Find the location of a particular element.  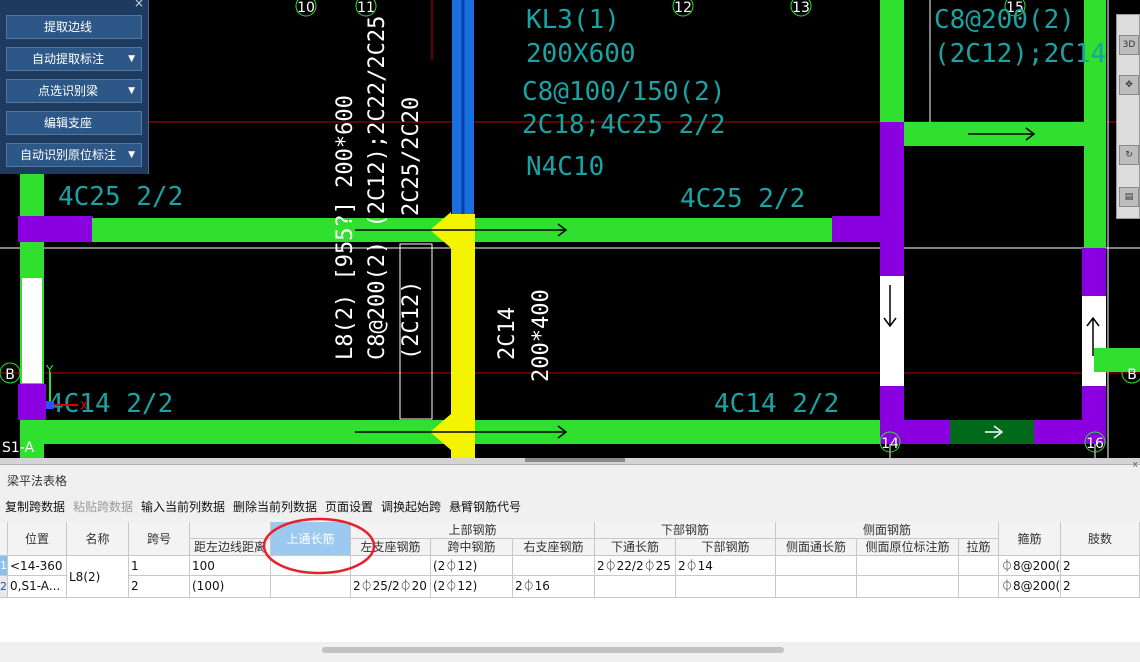

col-header-mid-span: 跨中钢筋 is located at coordinates (472, 547).